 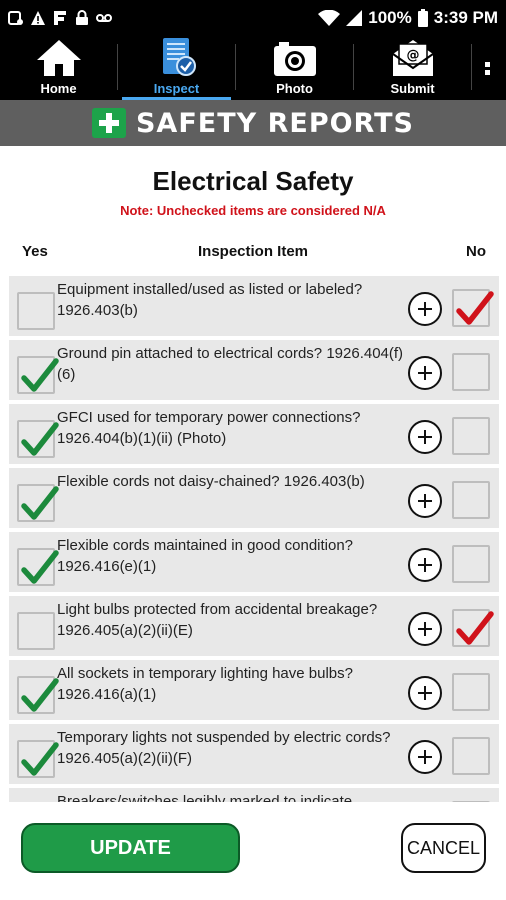 What do you see at coordinates (443, 848) in the screenshot?
I see `cancel-button: CANCEL` at bounding box center [443, 848].